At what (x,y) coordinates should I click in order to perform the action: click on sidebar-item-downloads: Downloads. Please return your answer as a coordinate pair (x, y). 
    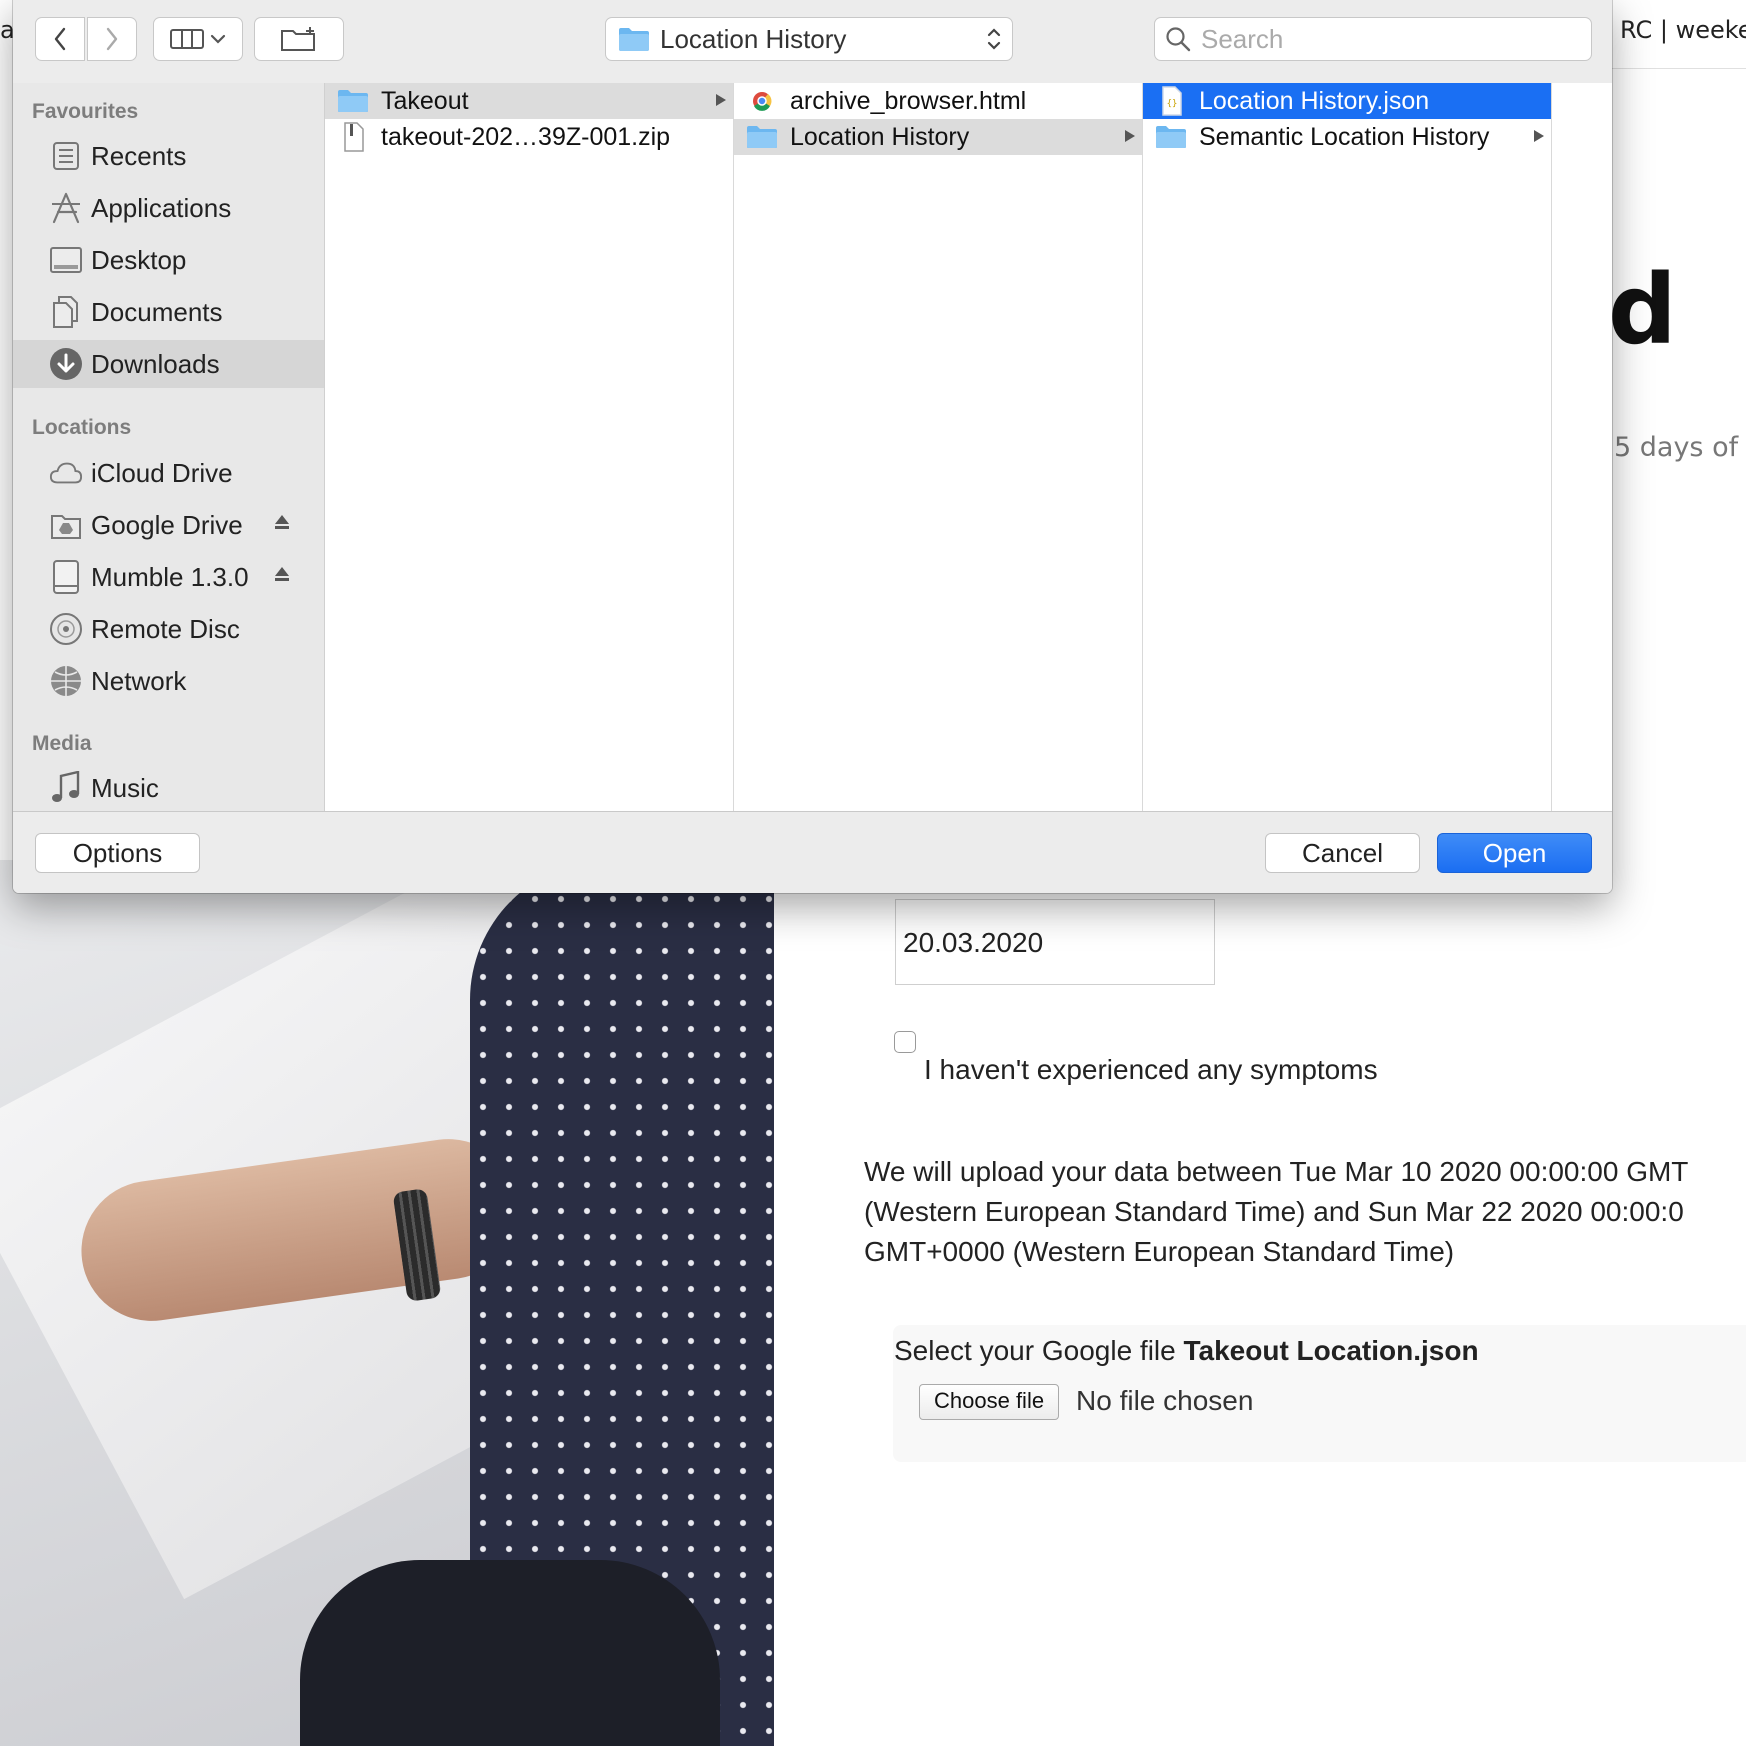
    Looking at the image, I should click on (168, 364).